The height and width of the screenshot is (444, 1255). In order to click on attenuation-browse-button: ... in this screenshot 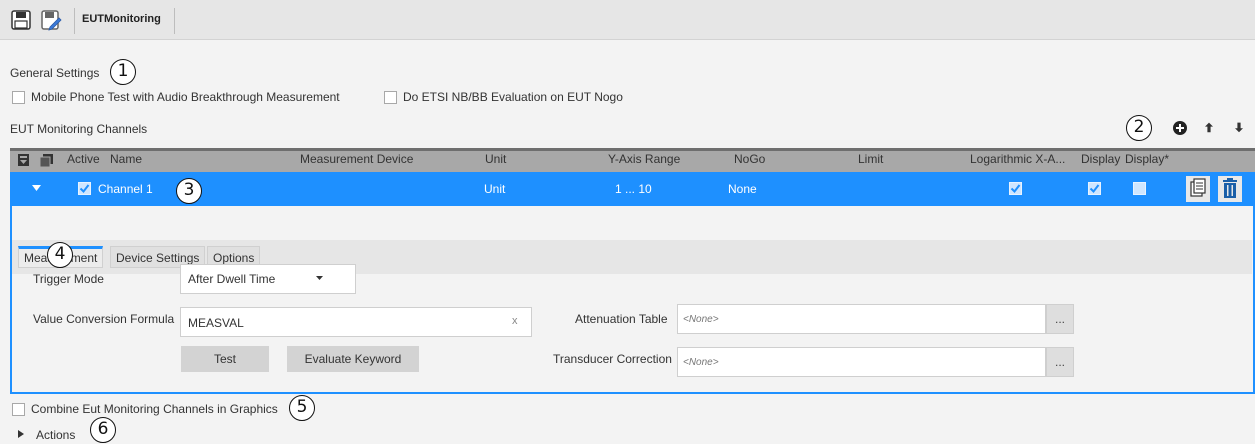, I will do `click(1060, 319)`.